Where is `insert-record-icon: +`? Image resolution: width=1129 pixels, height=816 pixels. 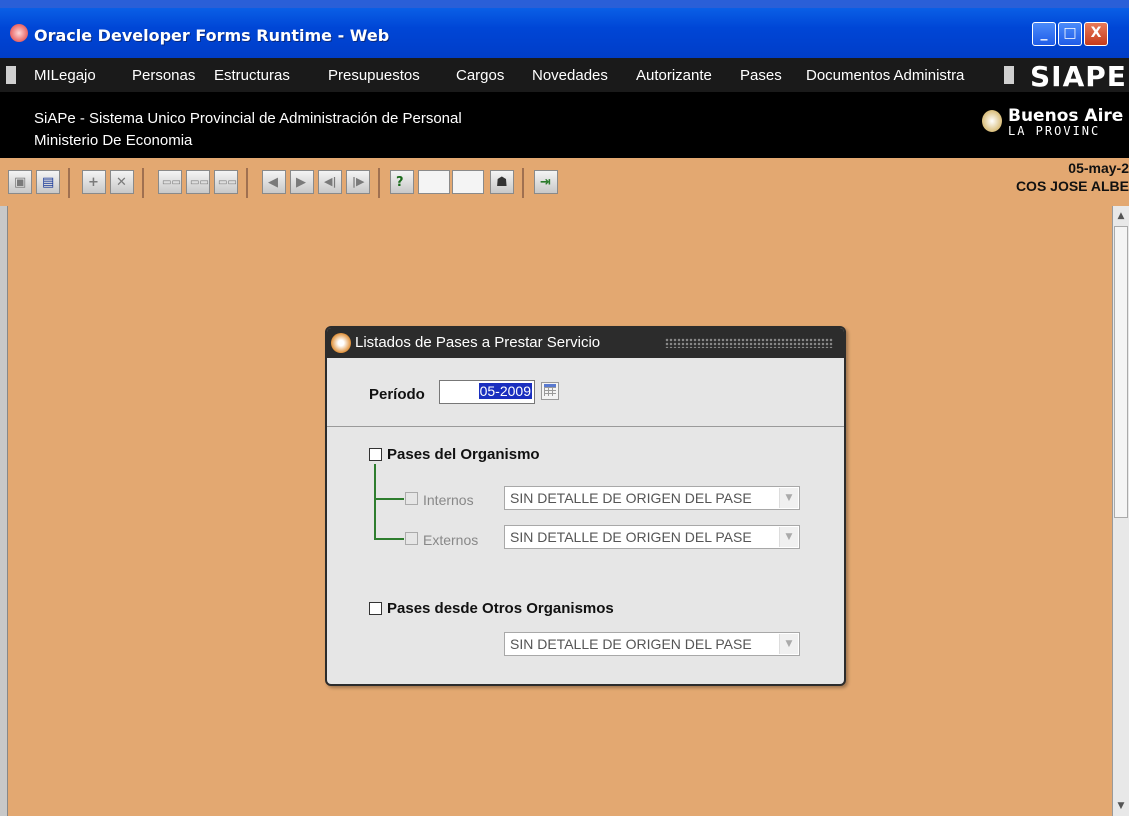
insert-record-icon: + is located at coordinates (94, 182).